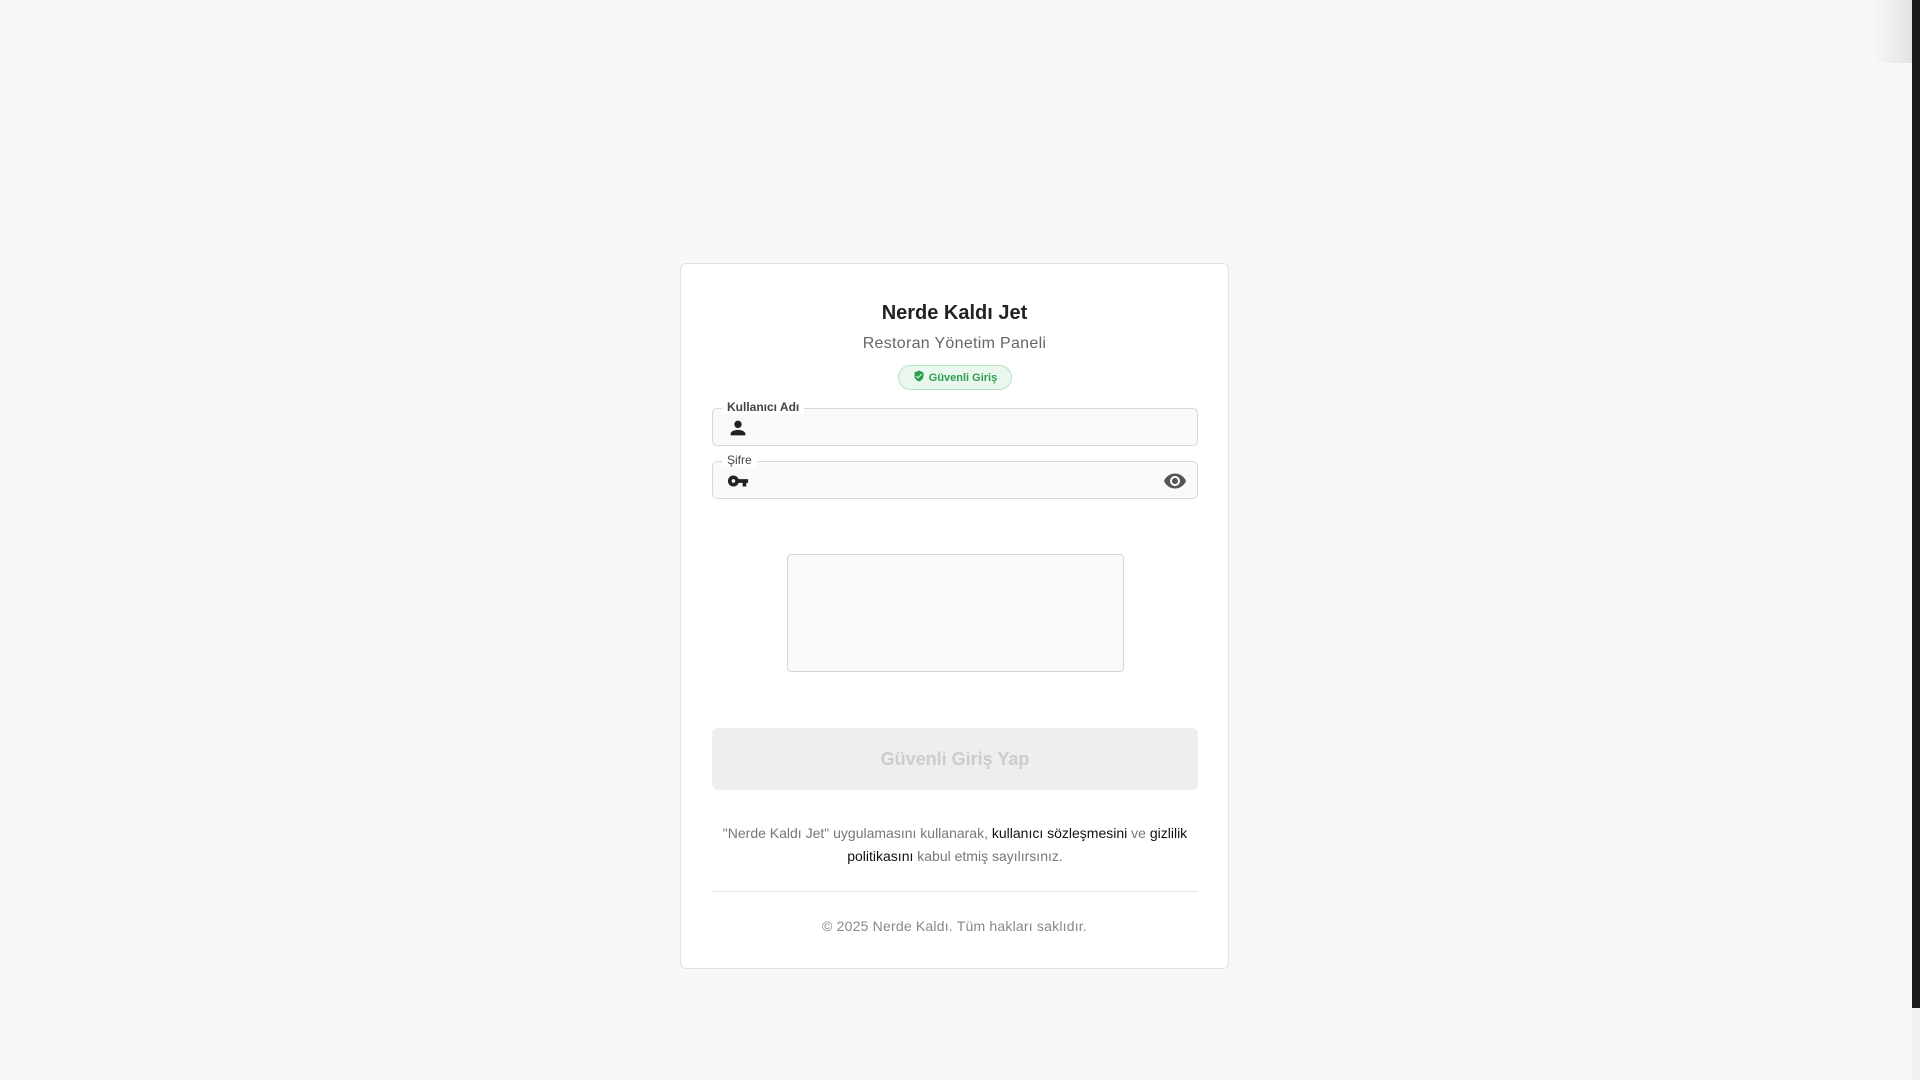 This screenshot has height=1080, width=1920. What do you see at coordinates (1175, 481) in the screenshot?
I see `eye-icon` at bounding box center [1175, 481].